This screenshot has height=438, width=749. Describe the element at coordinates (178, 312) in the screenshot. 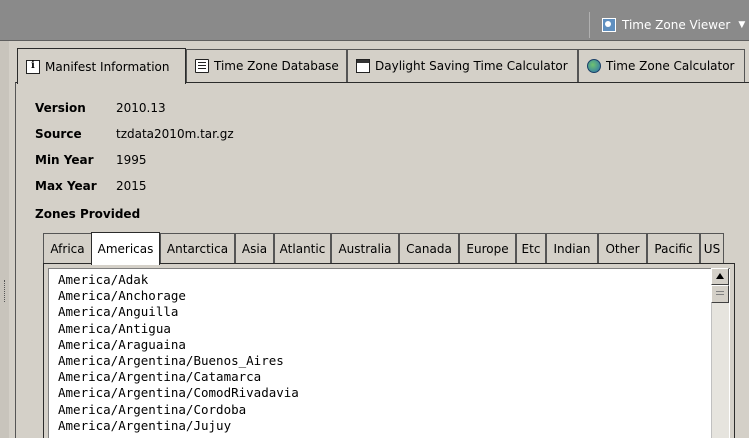

I see `list-item: America/Anguilla` at that location.